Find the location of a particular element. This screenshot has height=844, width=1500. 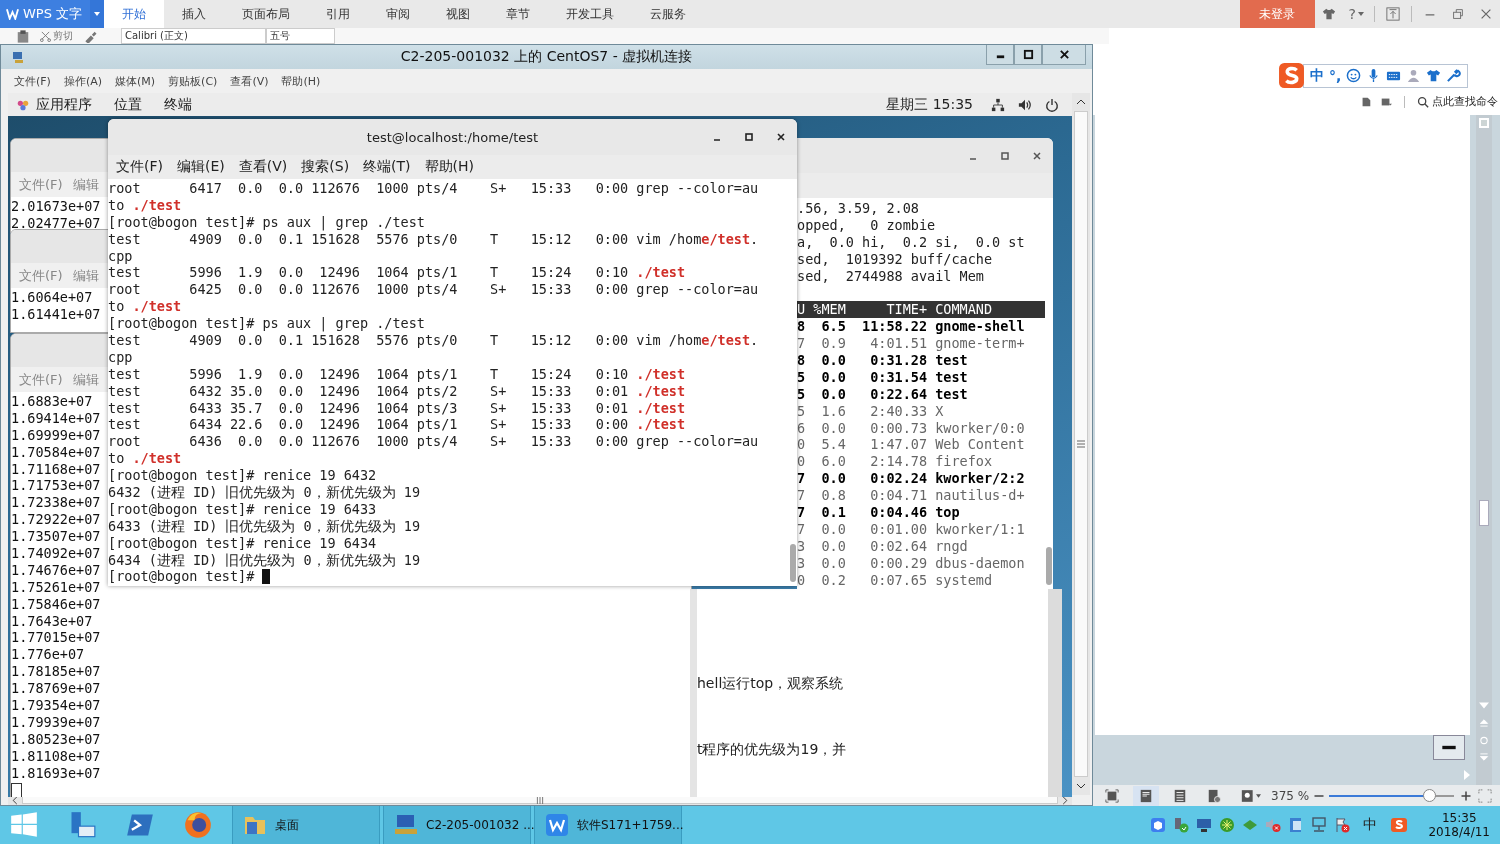

maximize-button is located at coordinates (1028, 55).